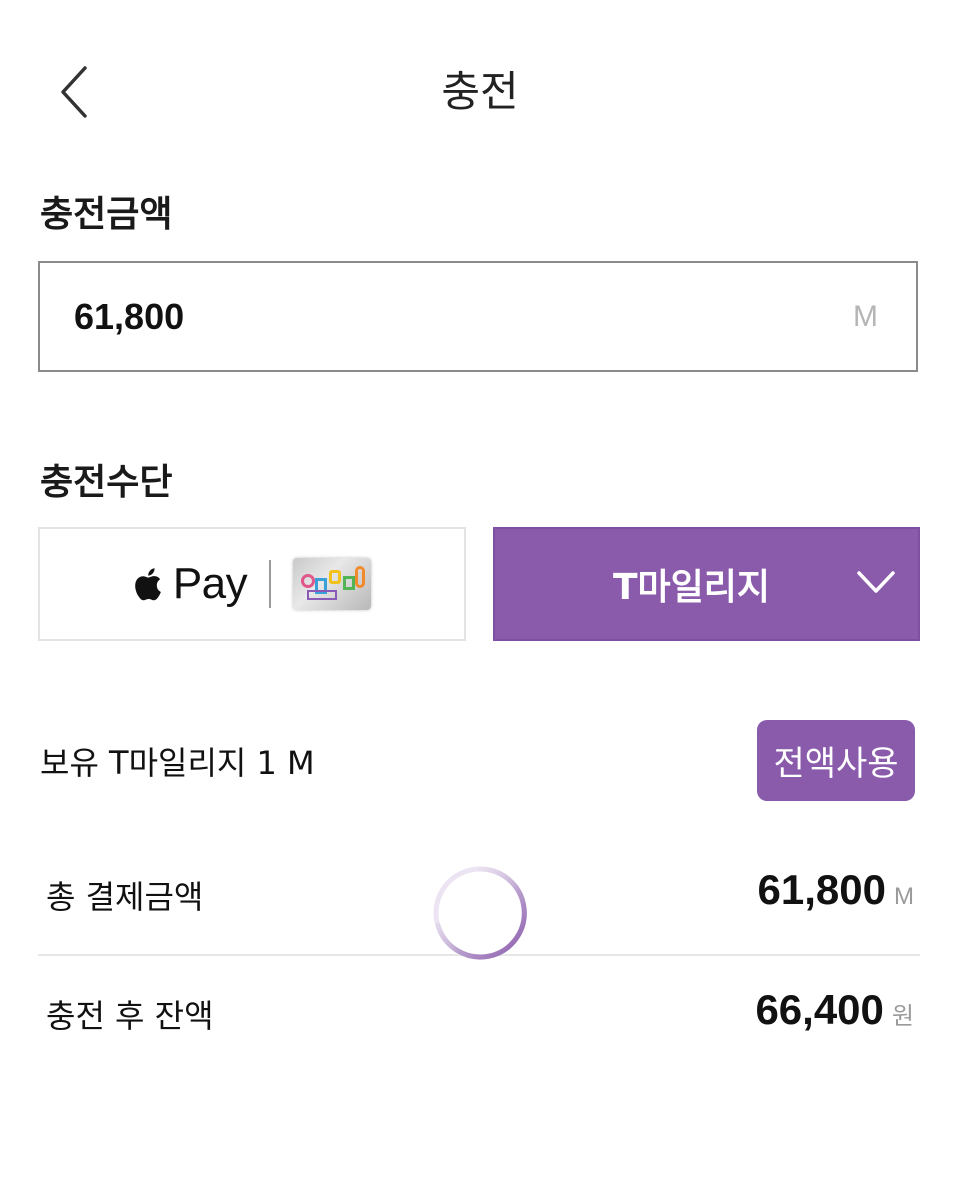 The image size is (960, 1200). What do you see at coordinates (902, 1016) in the screenshot?
I see `balance-after-unit: 원` at bounding box center [902, 1016].